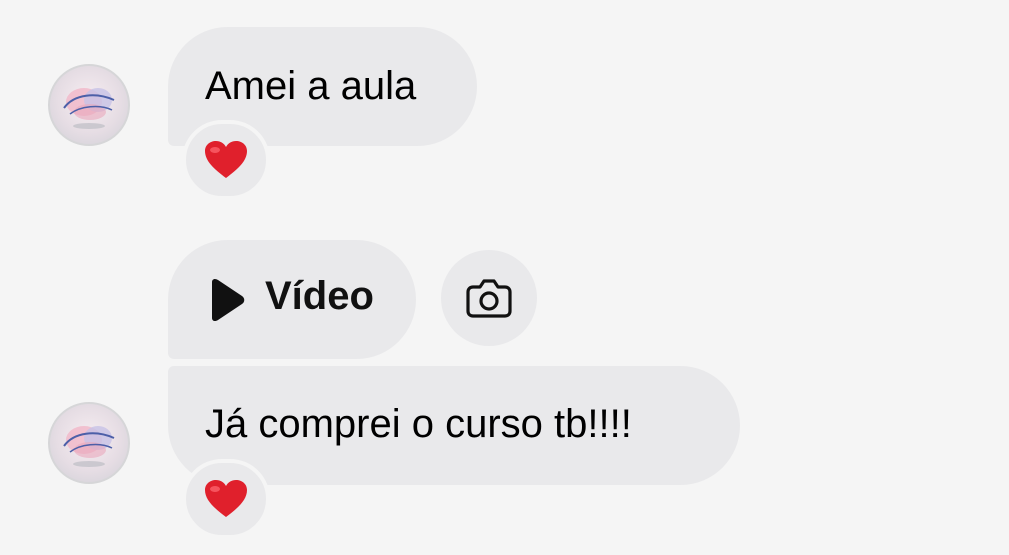 Image resolution: width=1009 pixels, height=555 pixels. Describe the element at coordinates (319, 296) in the screenshot. I see `video-label: Vídeo` at that location.